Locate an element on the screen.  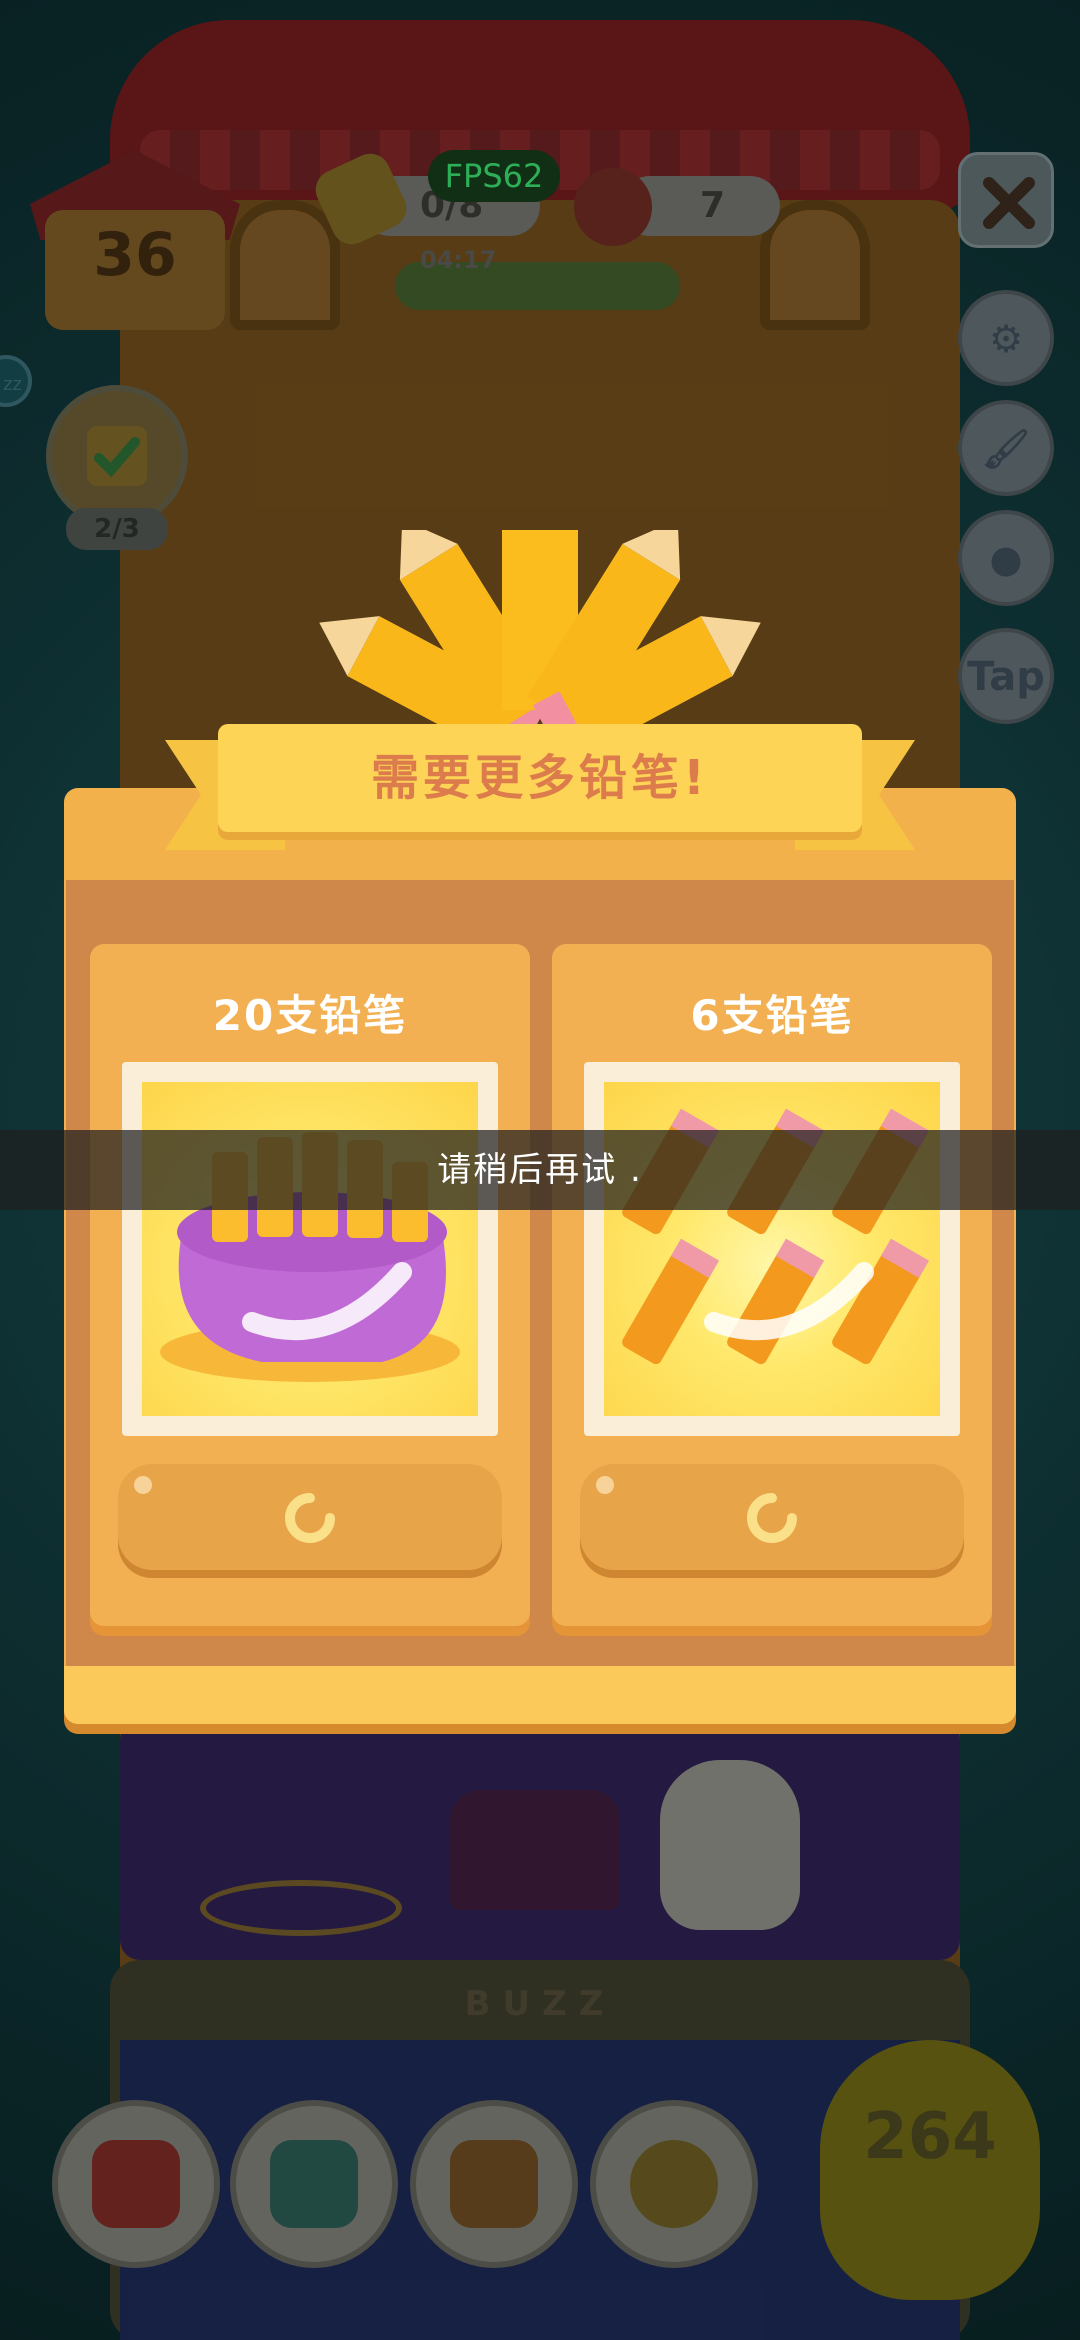
buy-6-pencils-button is located at coordinates (772, 1517).